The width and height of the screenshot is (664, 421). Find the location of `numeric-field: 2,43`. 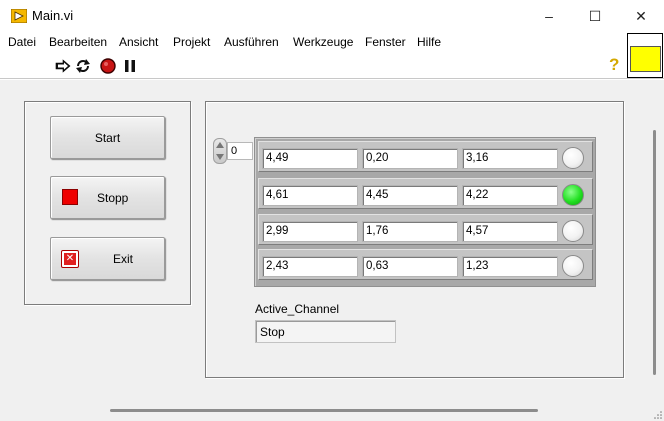

numeric-field: 2,43 is located at coordinates (310, 266).